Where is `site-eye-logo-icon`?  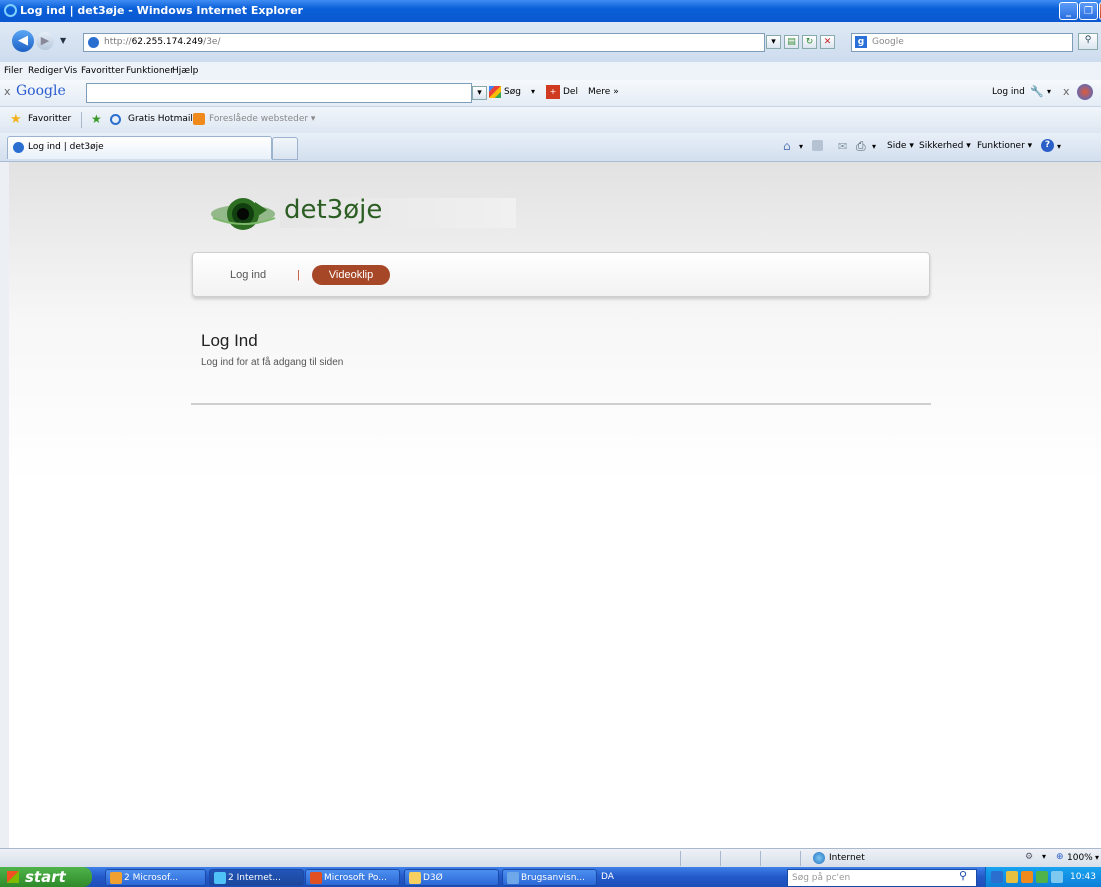
site-eye-logo-icon is located at coordinates (243, 214).